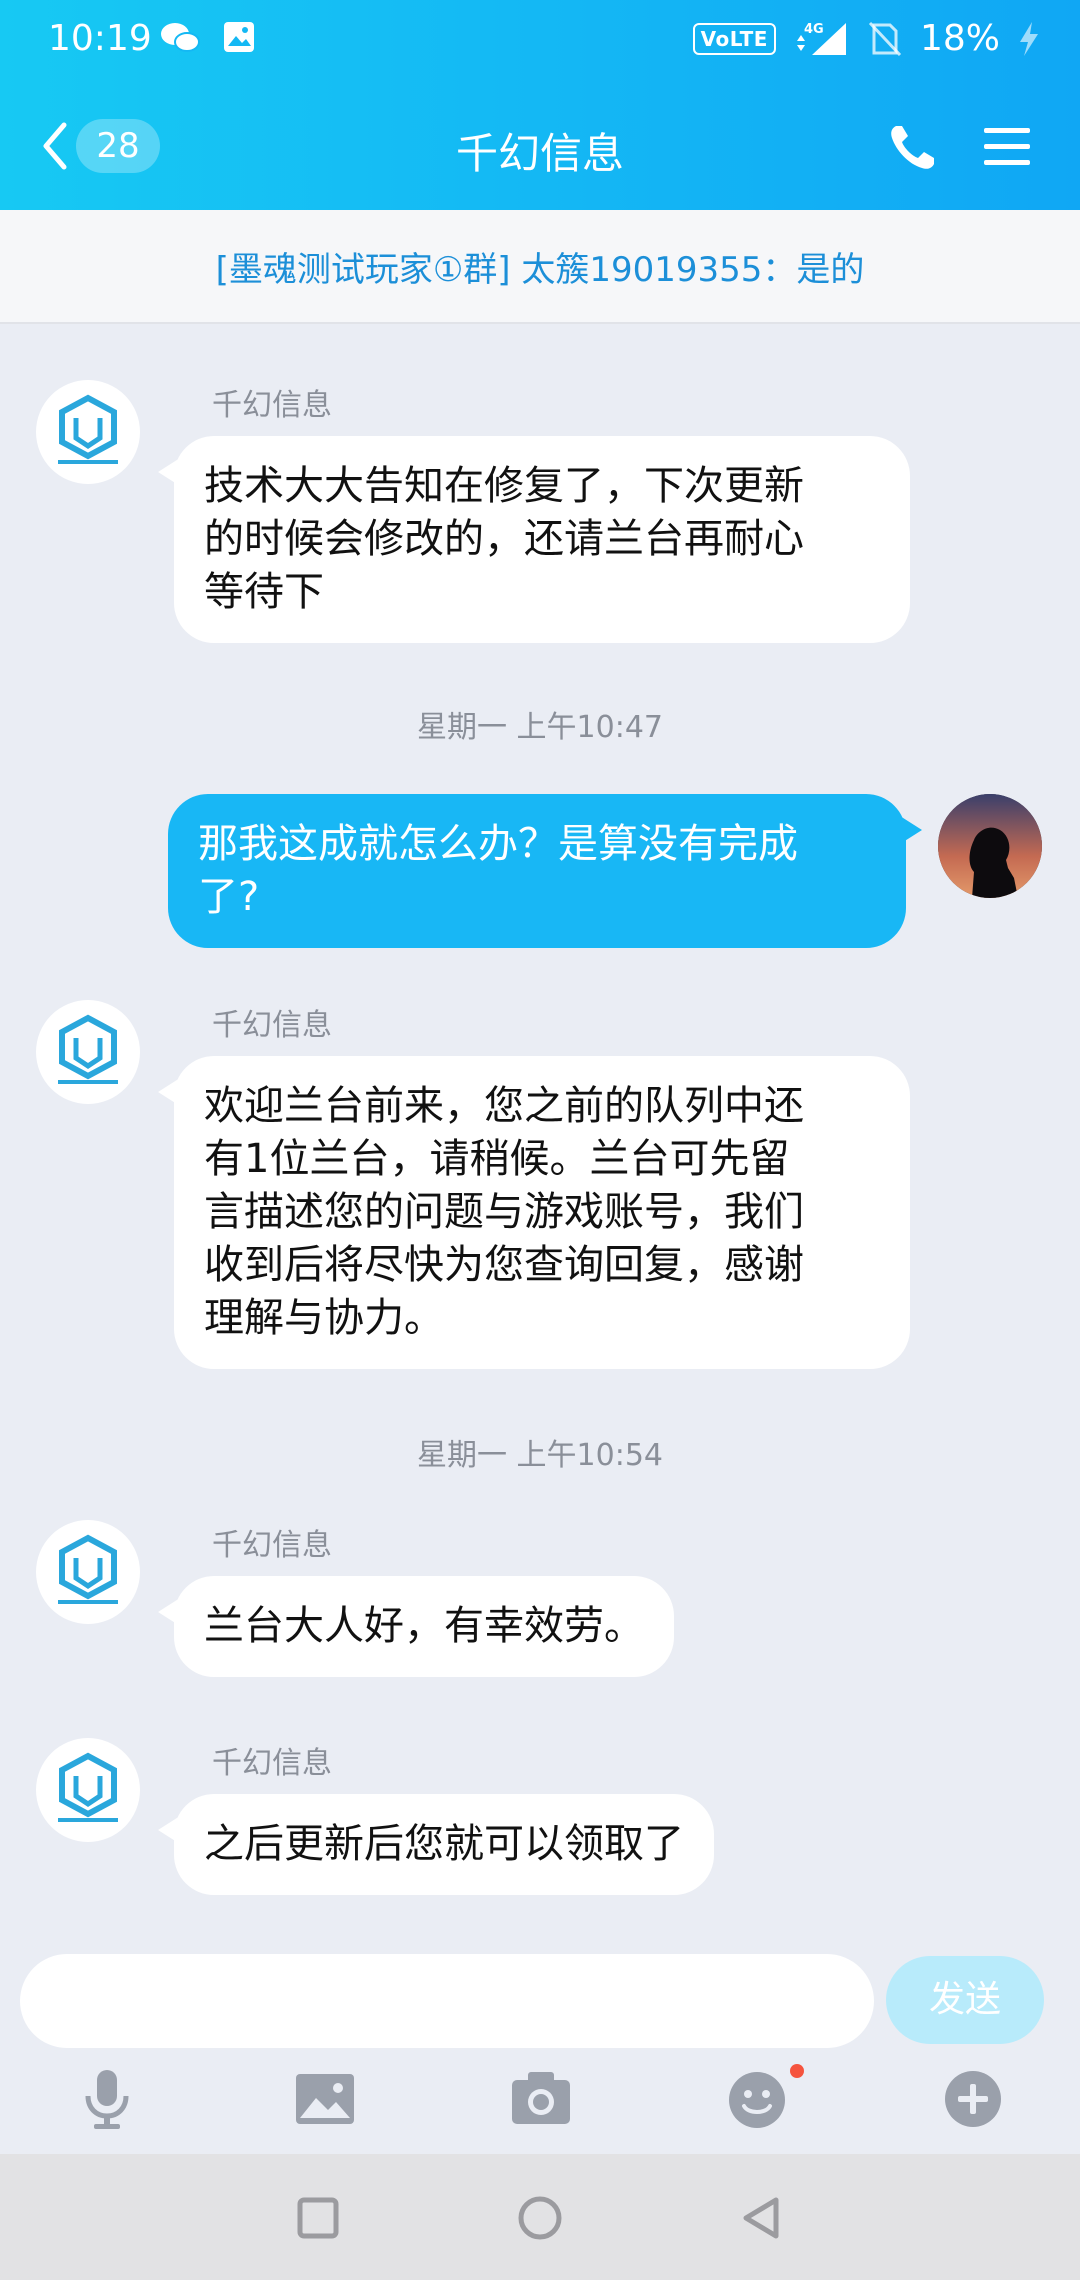 The image size is (1080, 2280). I want to click on title-bar: 28 千幻信息, so click(540, 145).